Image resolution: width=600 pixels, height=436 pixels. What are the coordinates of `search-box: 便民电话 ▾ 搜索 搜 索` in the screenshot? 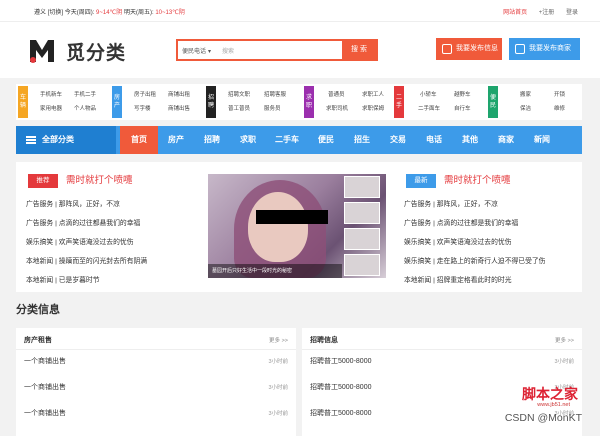 It's located at (277, 50).